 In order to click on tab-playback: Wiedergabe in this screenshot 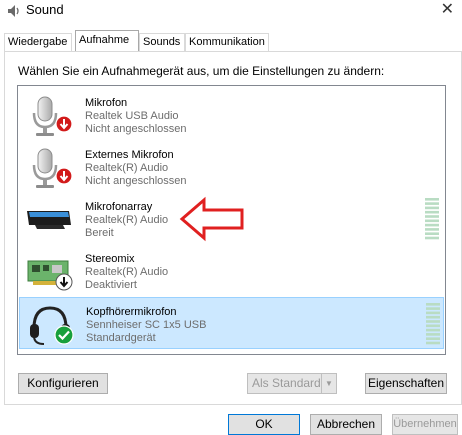, I will do `click(38, 42)`.